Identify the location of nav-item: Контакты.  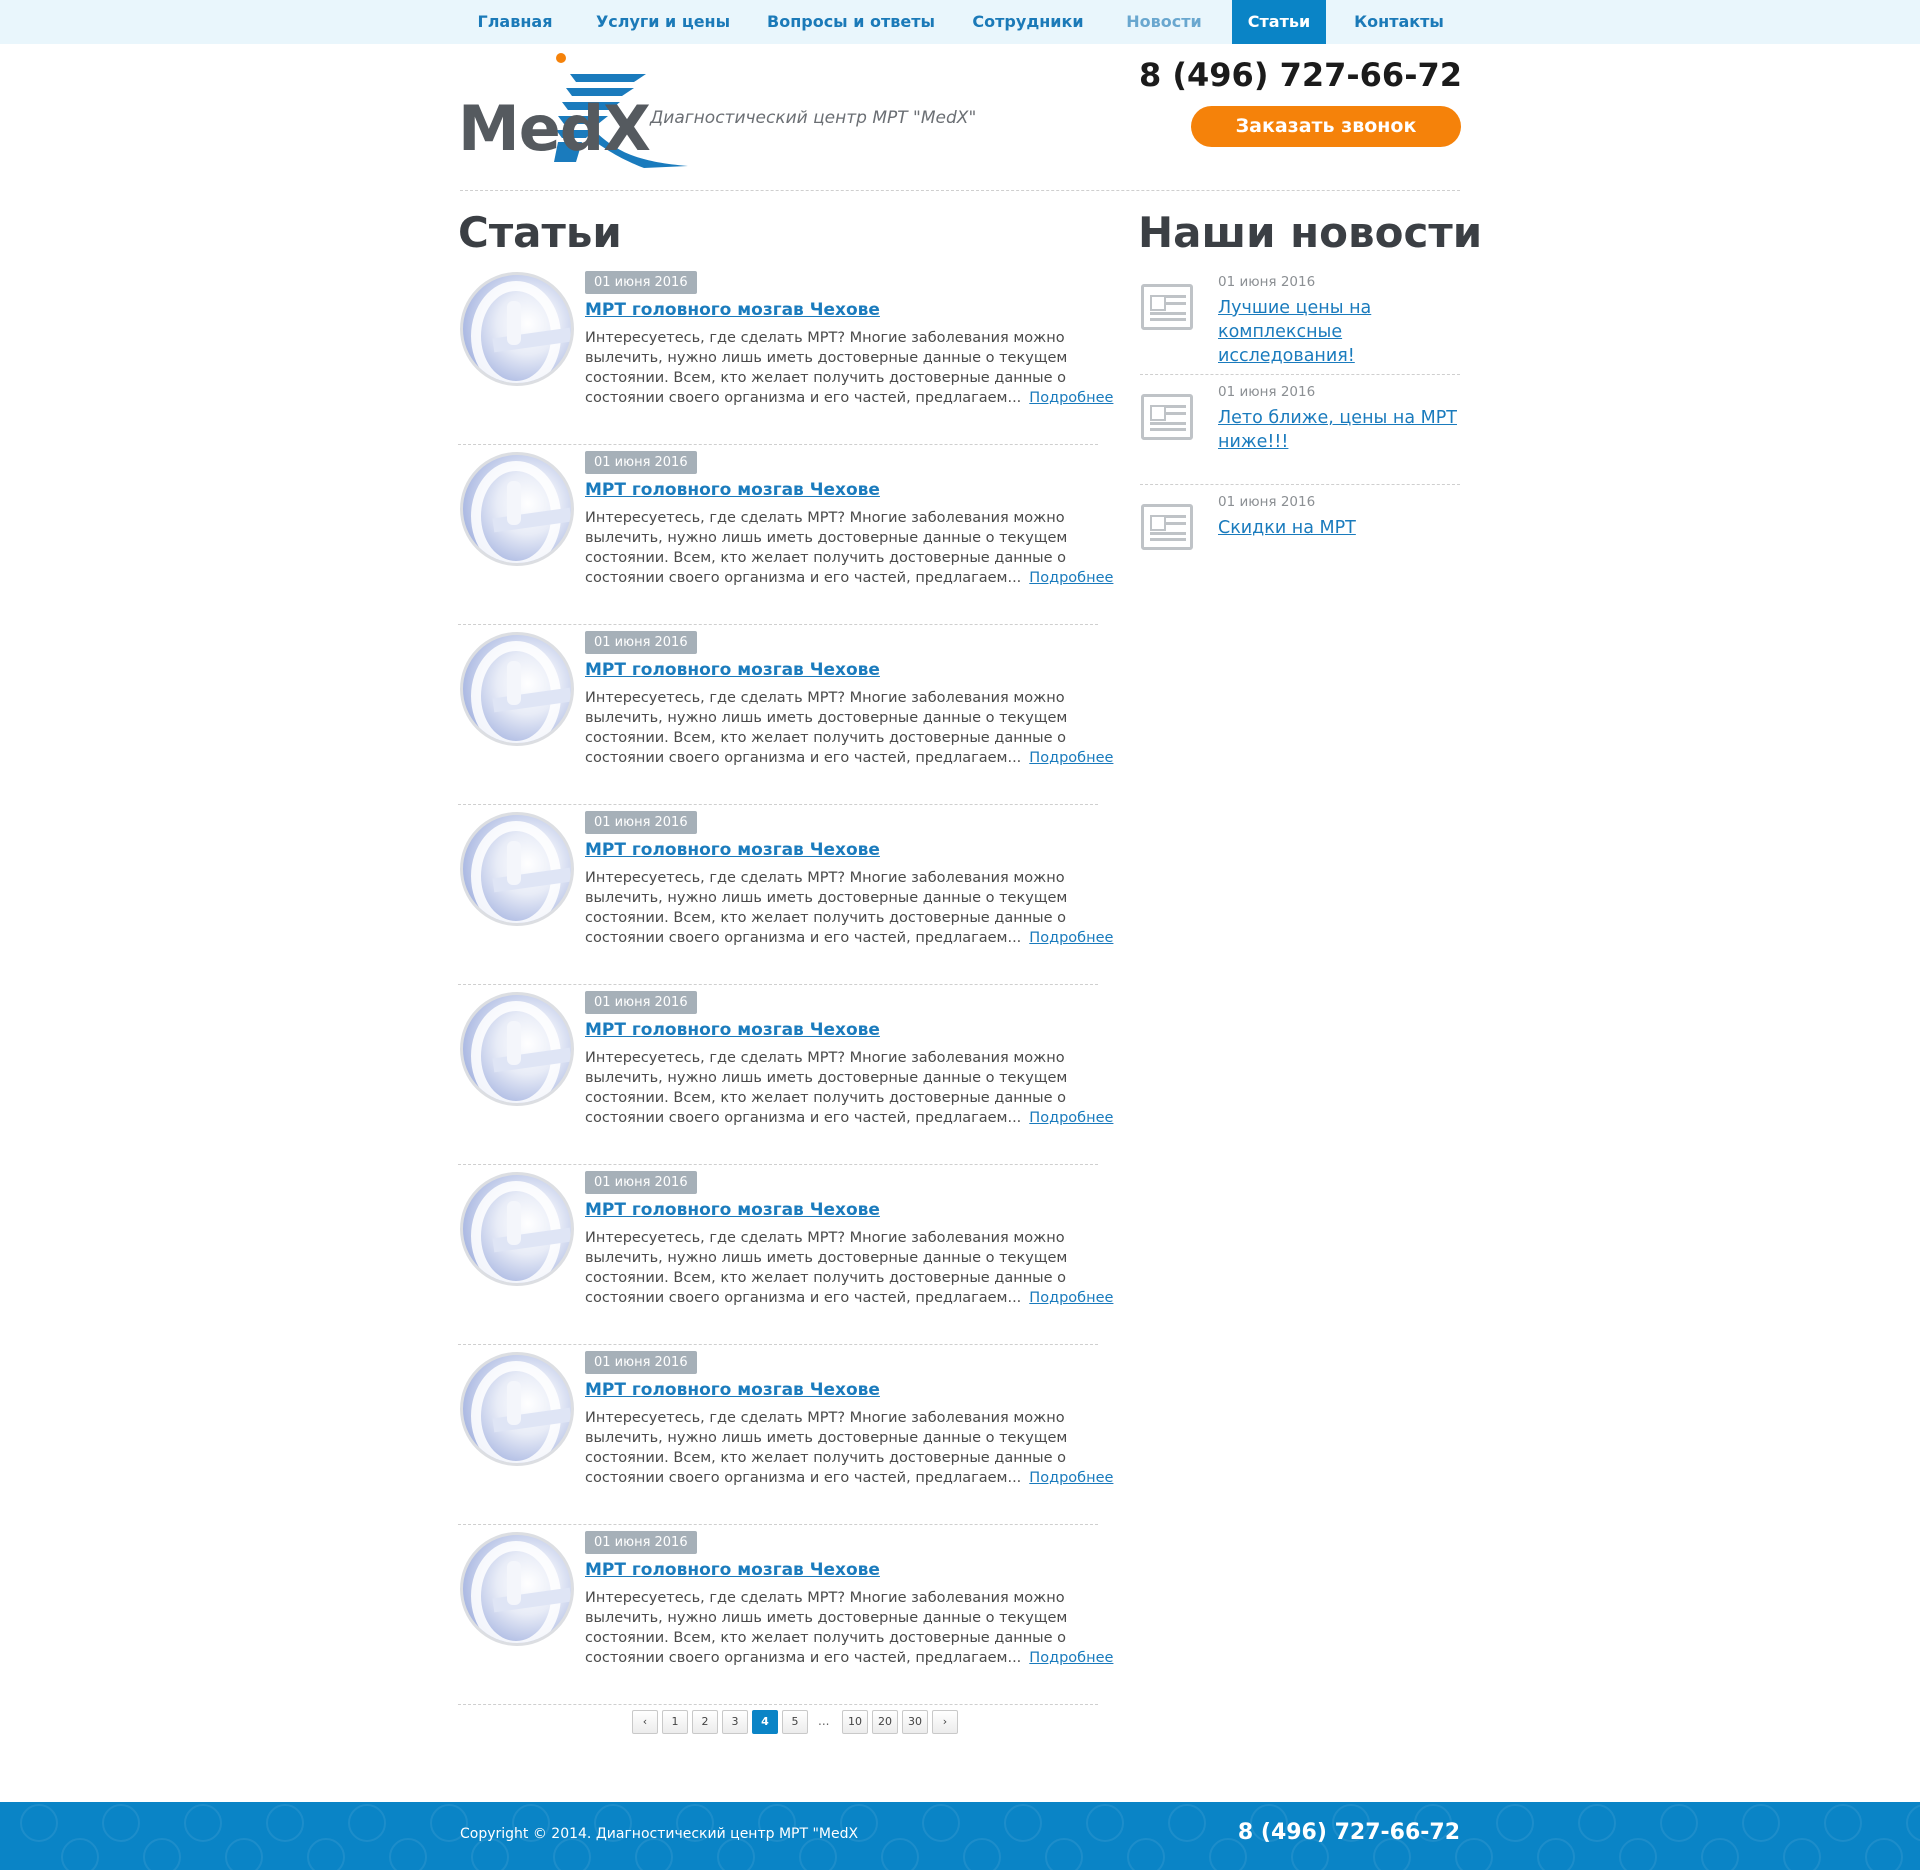
(1399, 22).